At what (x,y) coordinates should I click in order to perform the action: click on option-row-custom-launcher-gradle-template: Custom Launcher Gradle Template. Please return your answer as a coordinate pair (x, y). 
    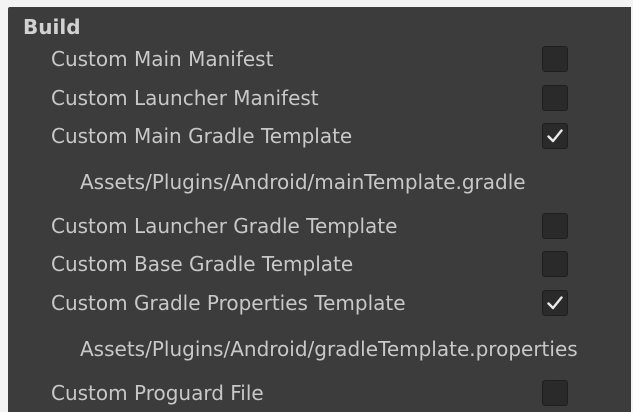
    Looking at the image, I should click on (319, 226).